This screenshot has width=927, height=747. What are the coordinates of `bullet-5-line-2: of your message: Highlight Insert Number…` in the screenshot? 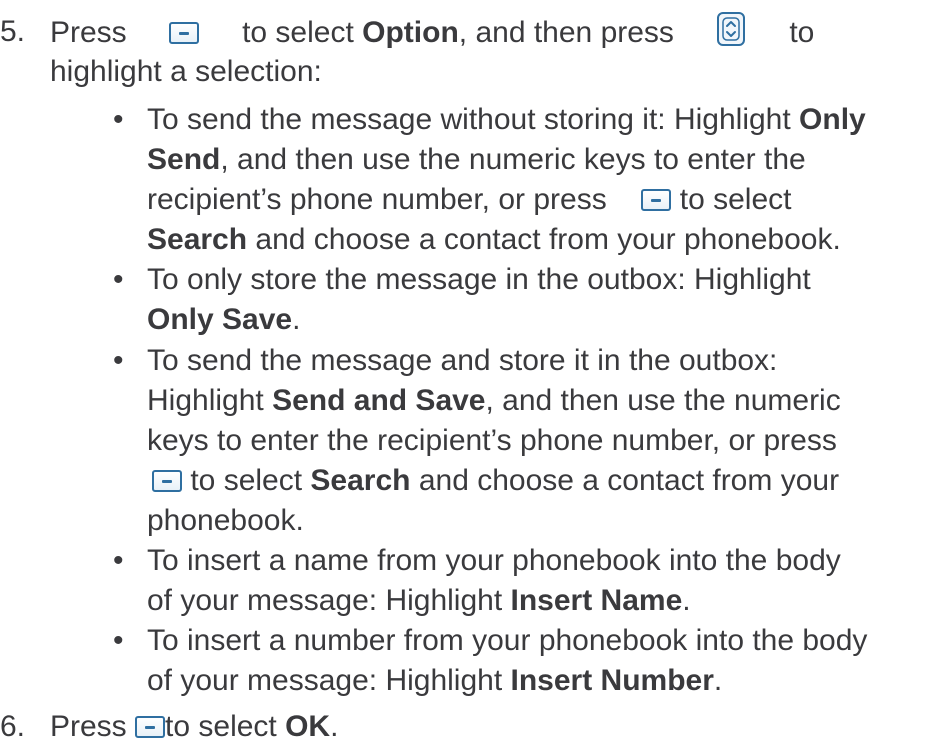 It's located at (434, 681).